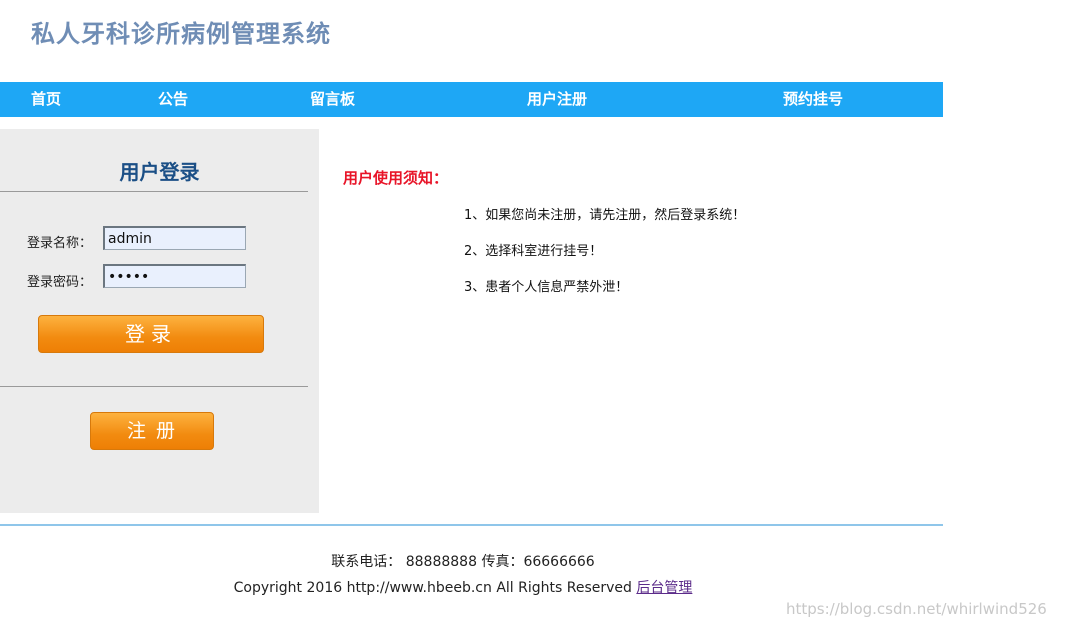 This screenshot has width=1092, height=629. Describe the element at coordinates (60, 243) in the screenshot. I see `username-label: 登录名称：` at that location.